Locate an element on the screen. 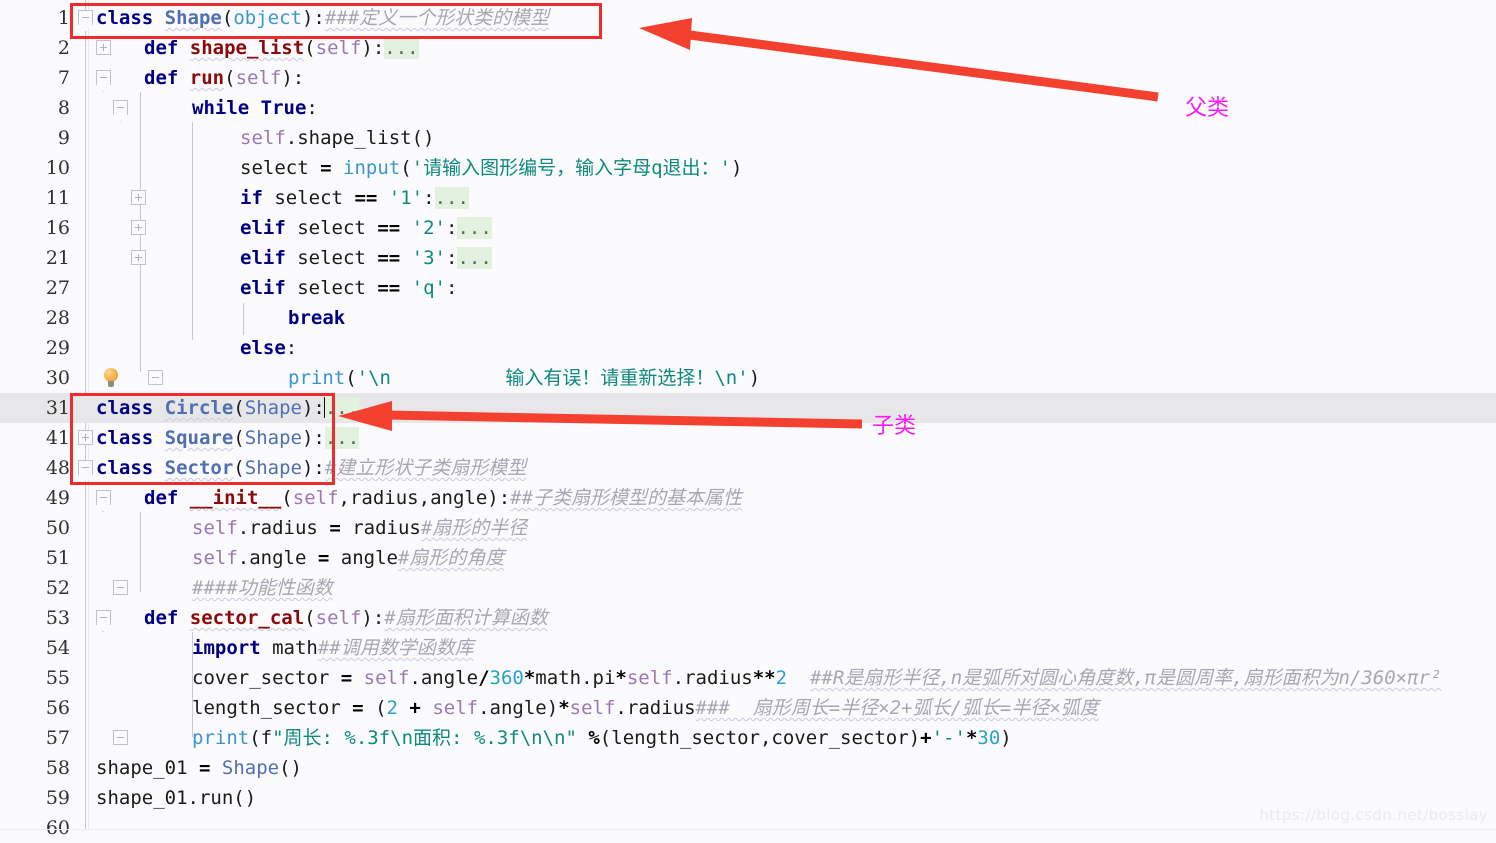  code-token: True is located at coordinates (283, 108).